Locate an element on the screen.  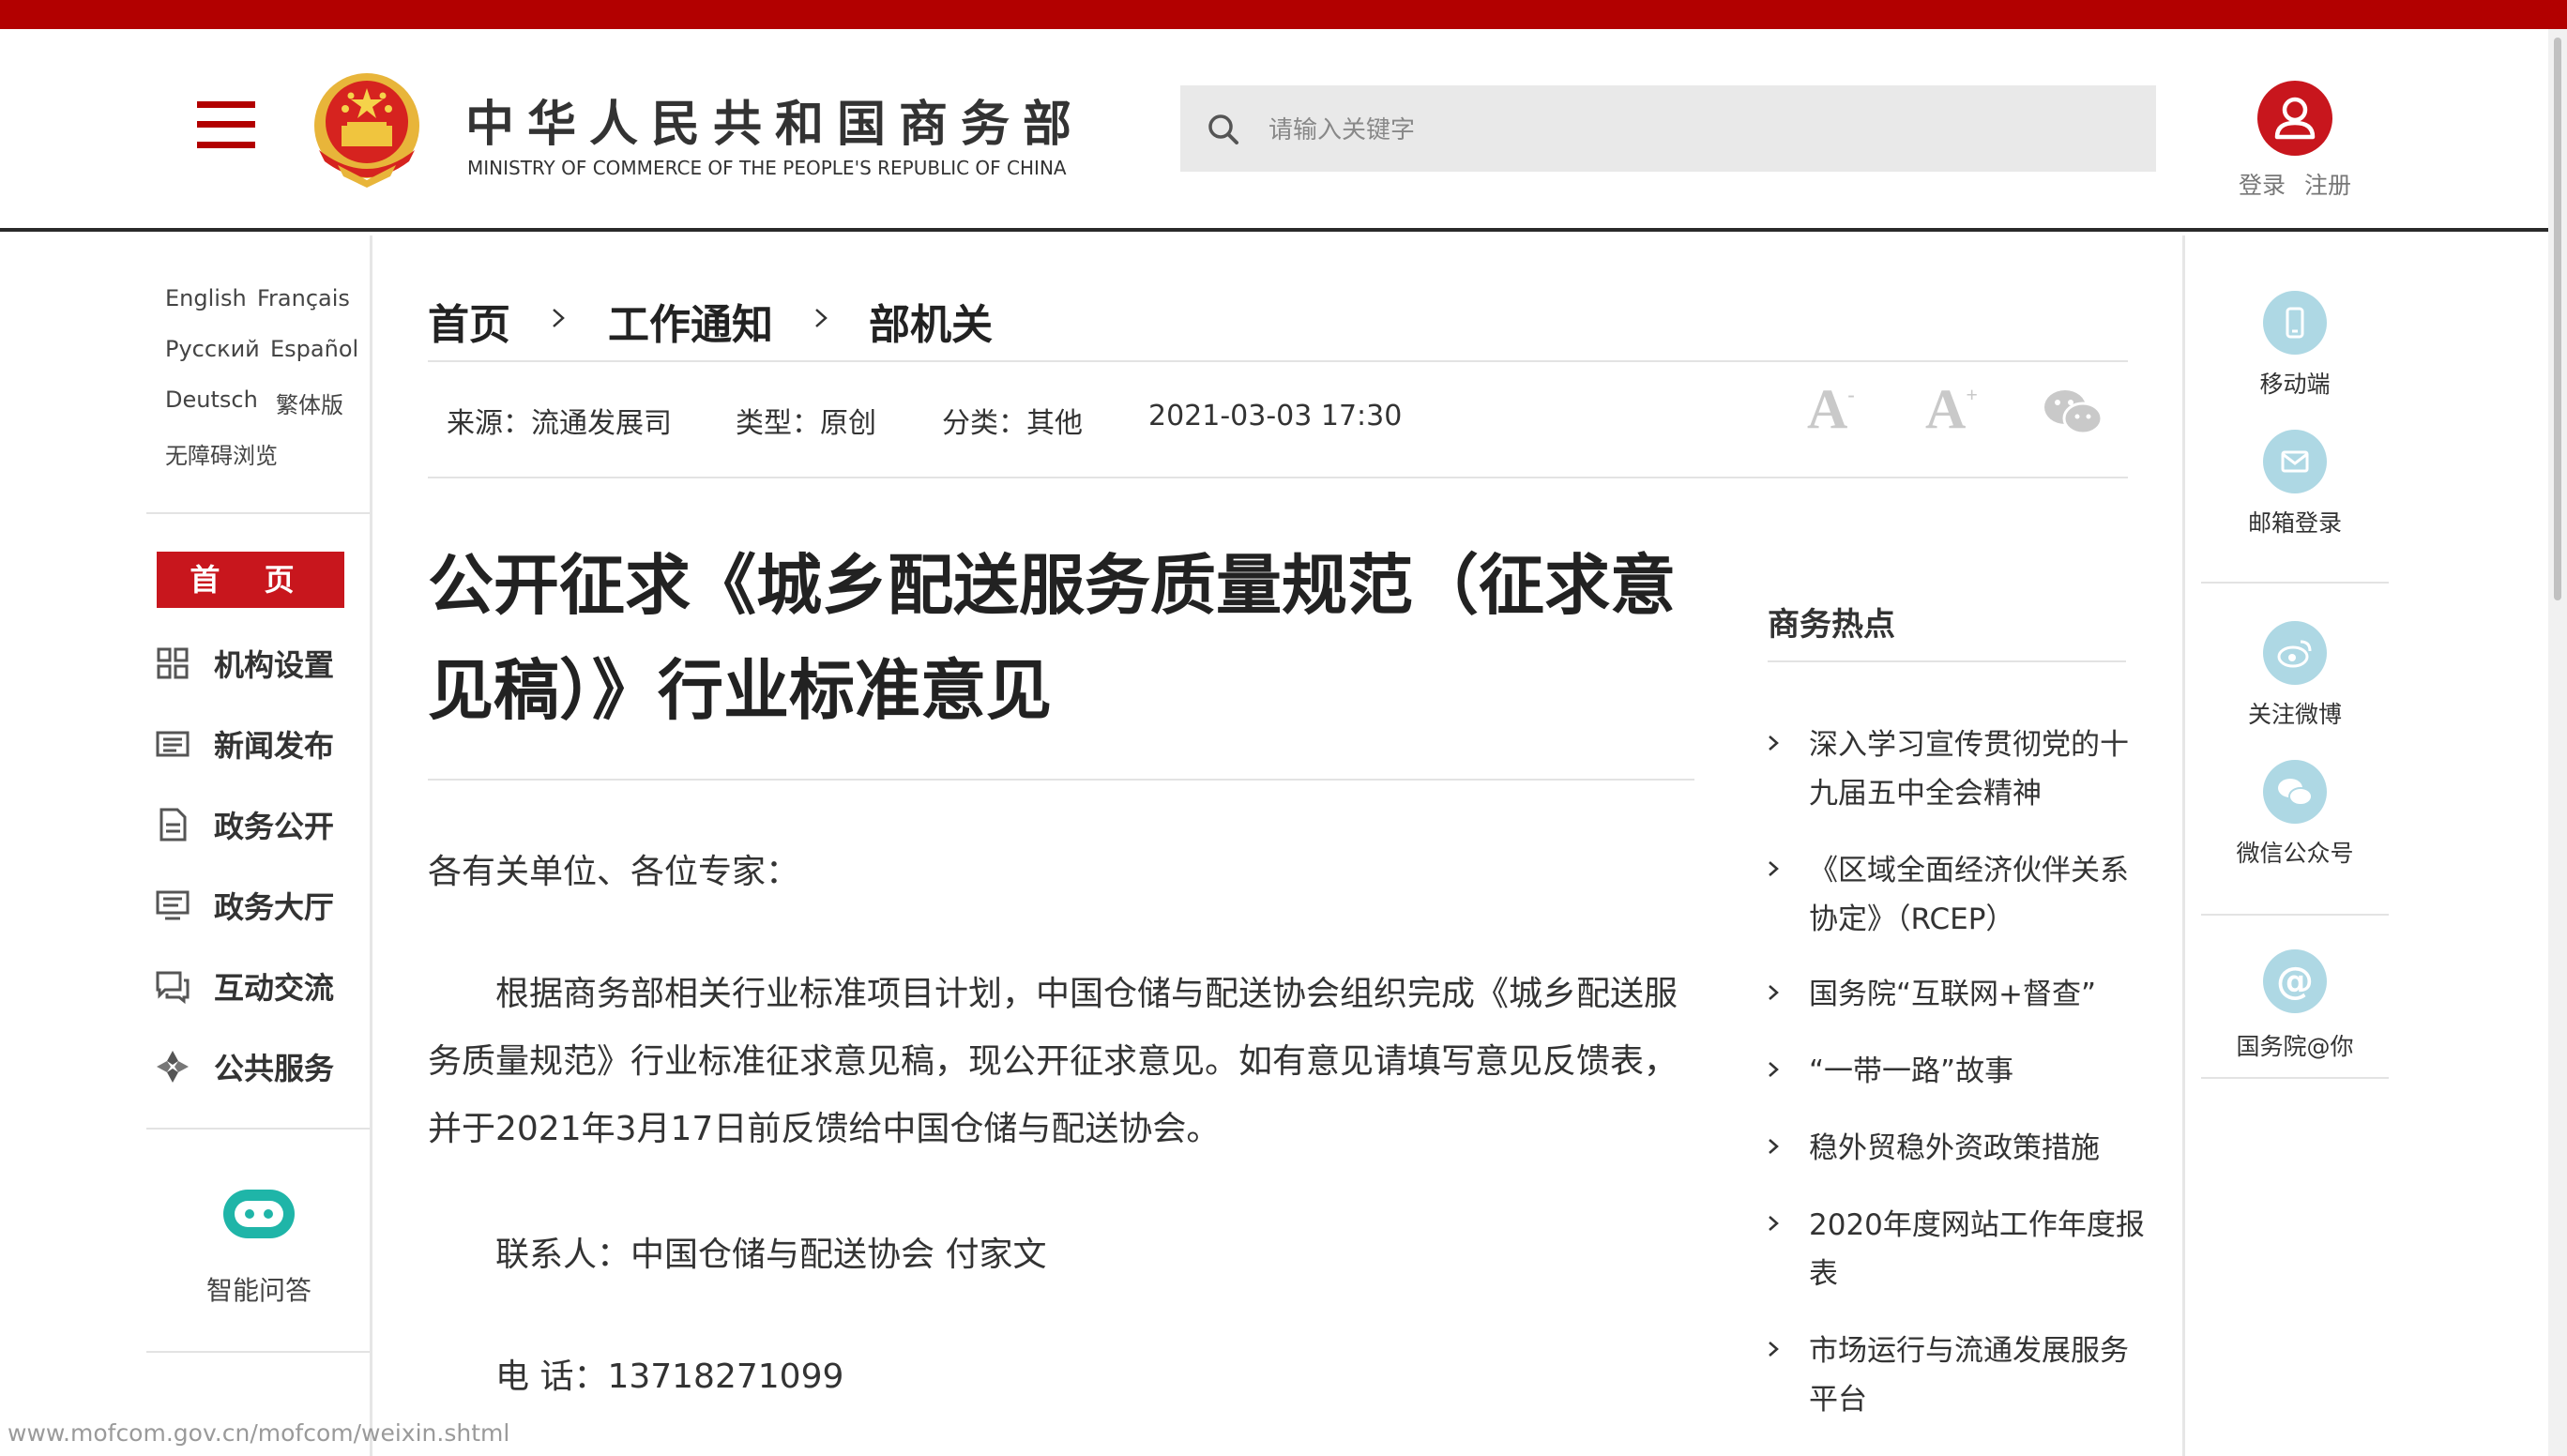
register-link: 注册 is located at coordinates (2327, 184).